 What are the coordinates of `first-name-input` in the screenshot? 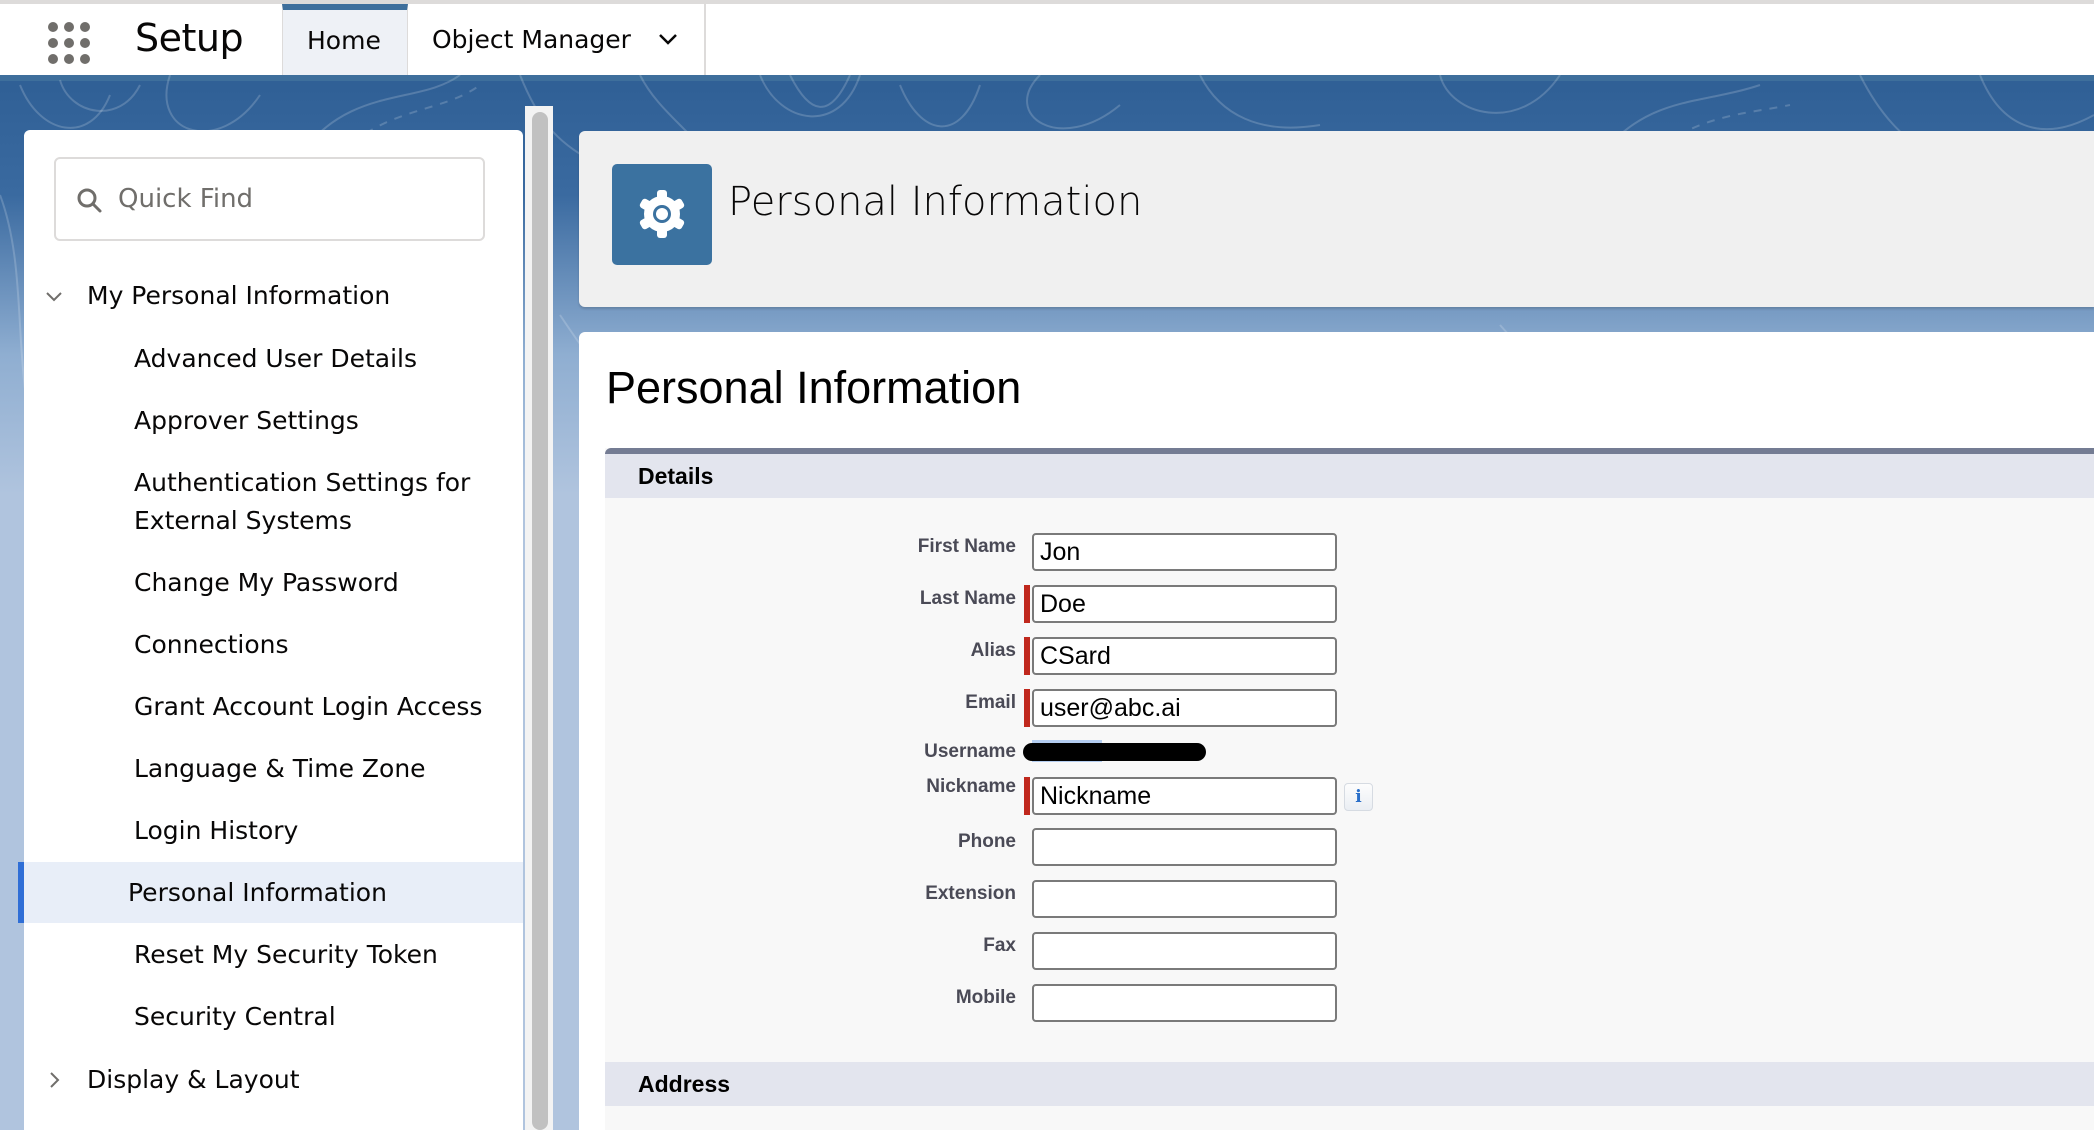 It's located at (1184, 552).